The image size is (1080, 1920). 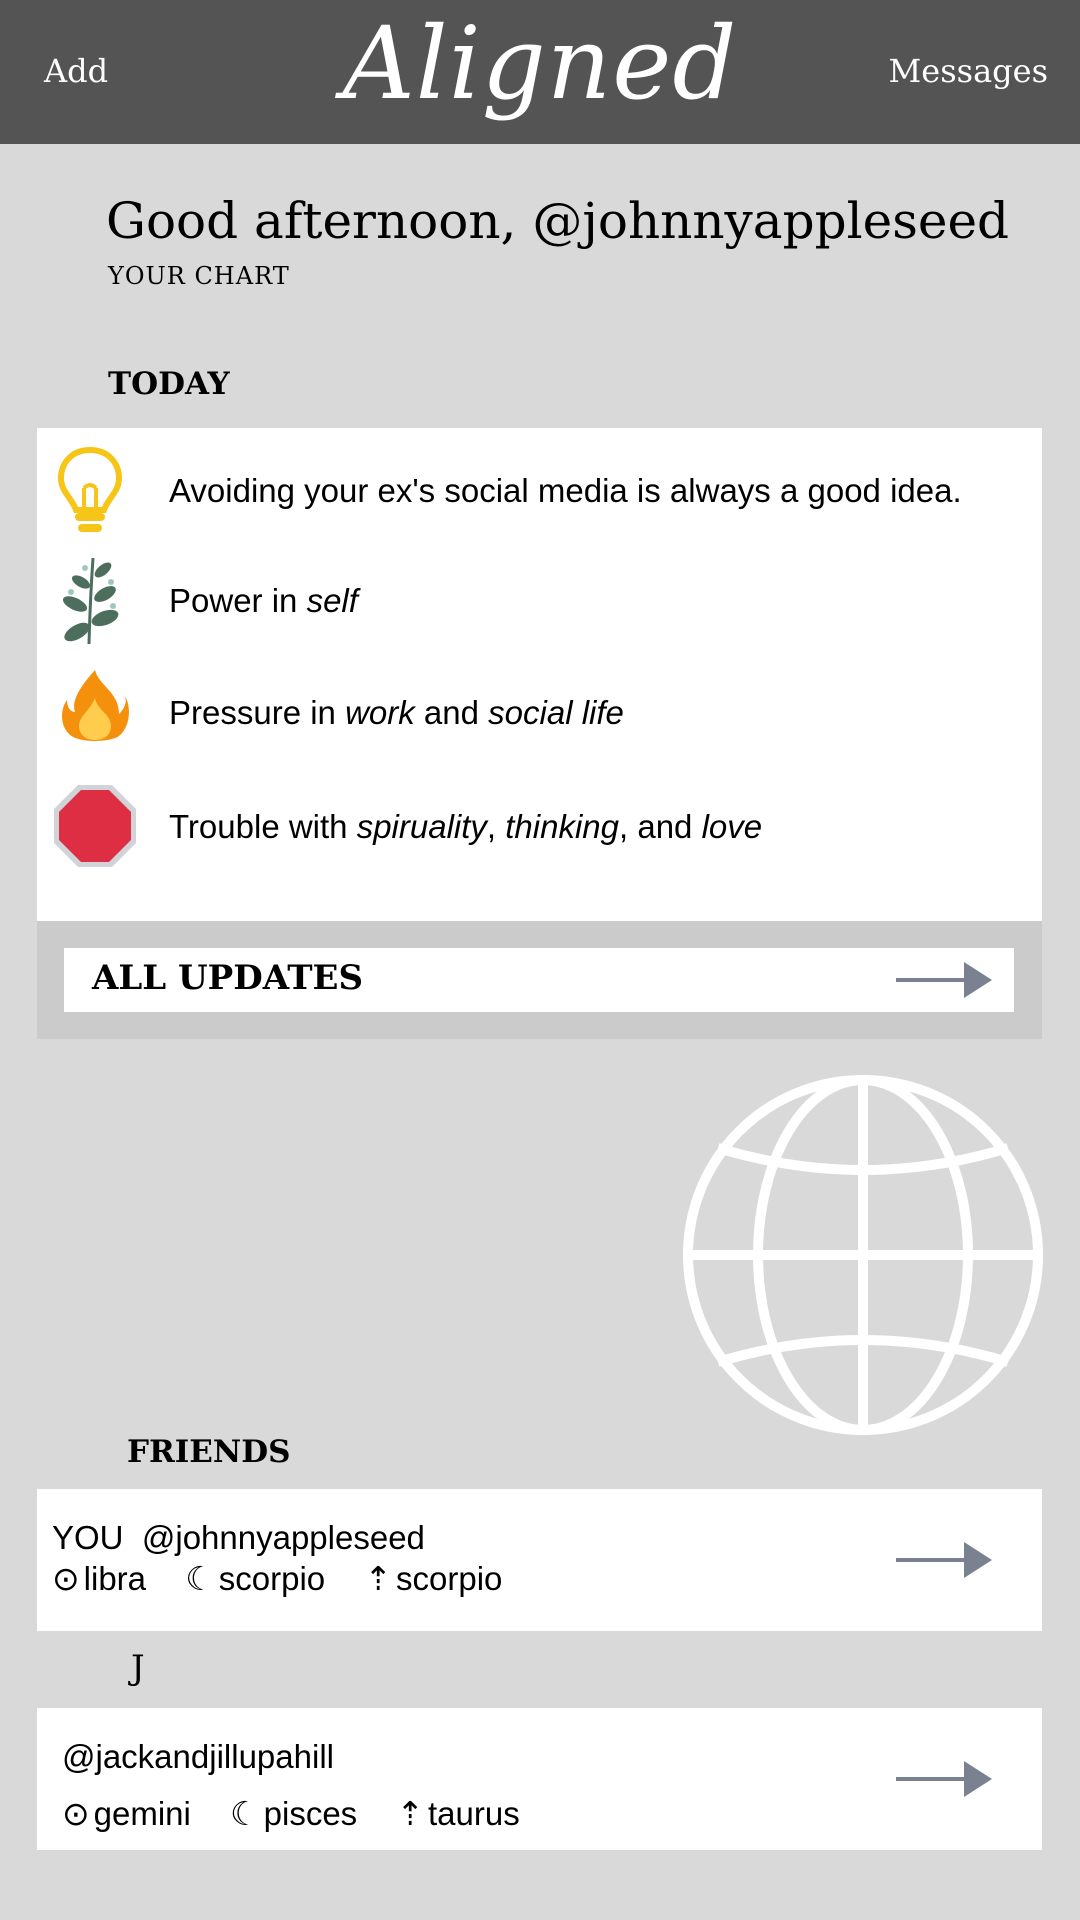 What do you see at coordinates (255, 1578) in the screenshot?
I see `moon-sign: ☾ scorpio` at bounding box center [255, 1578].